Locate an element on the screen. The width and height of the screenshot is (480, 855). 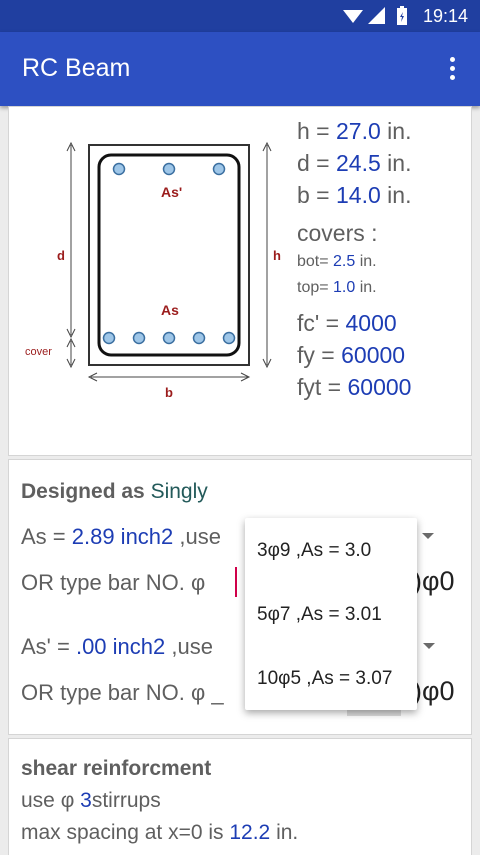
stirrup-row: use φ 3stirrups is located at coordinates (91, 800).